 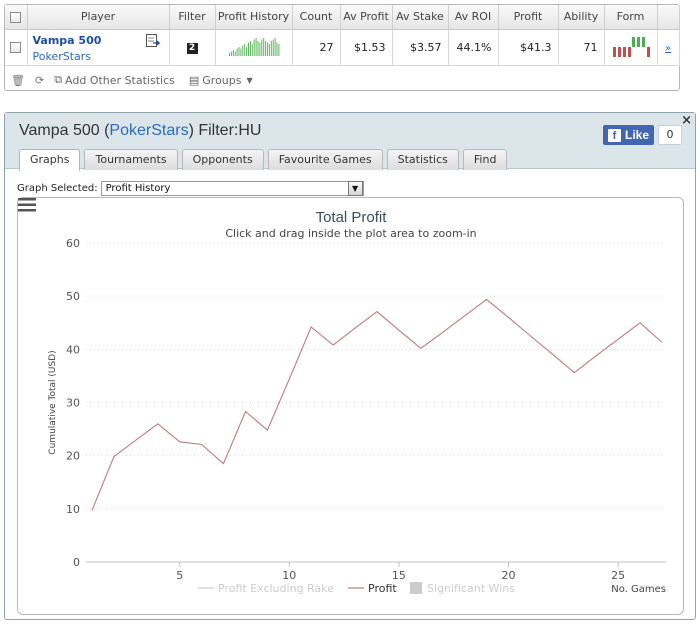 What do you see at coordinates (222, 159) in the screenshot?
I see `tab-opponents: Opponents` at bounding box center [222, 159].